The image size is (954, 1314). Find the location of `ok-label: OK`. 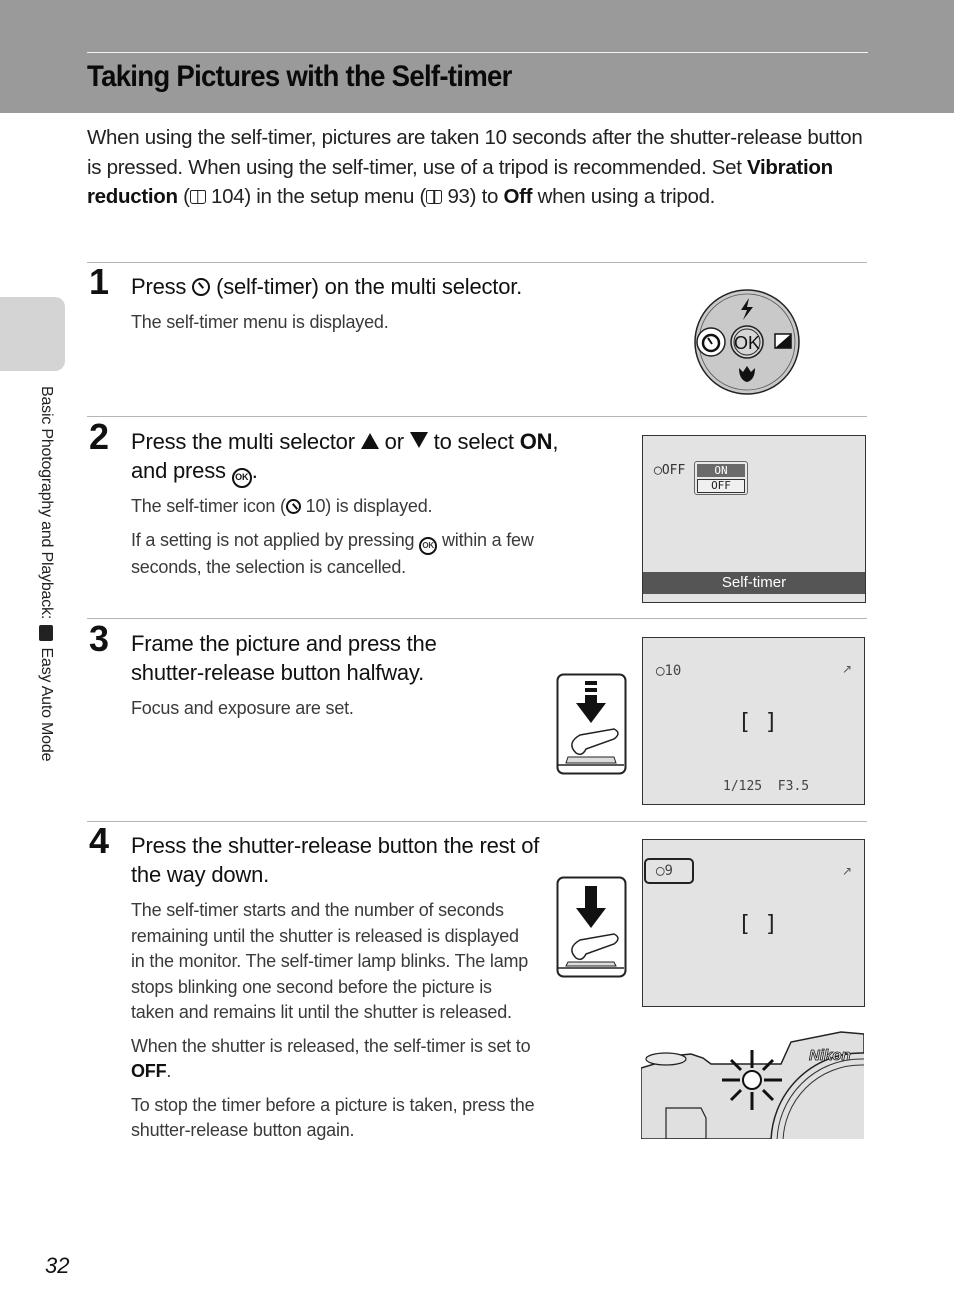

ok-label: OK is located at coordinates (747, 343).